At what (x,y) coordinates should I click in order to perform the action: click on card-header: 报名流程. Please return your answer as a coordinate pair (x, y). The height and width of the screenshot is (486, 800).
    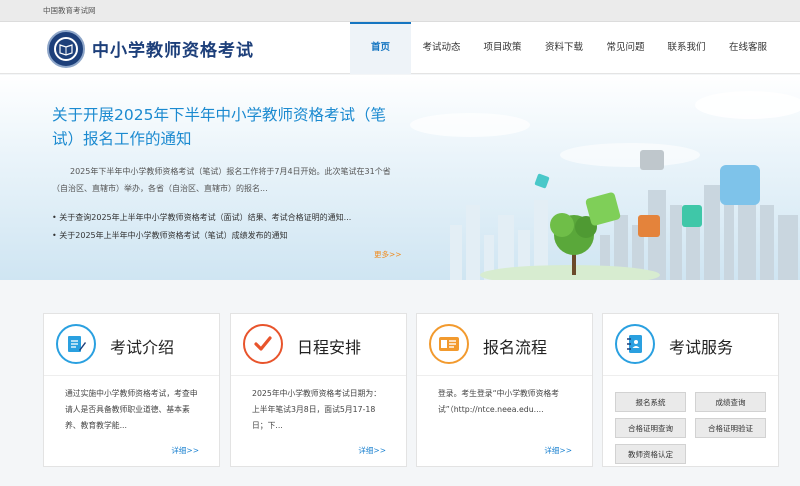
    Looking at the image, I should click on (504, 345).